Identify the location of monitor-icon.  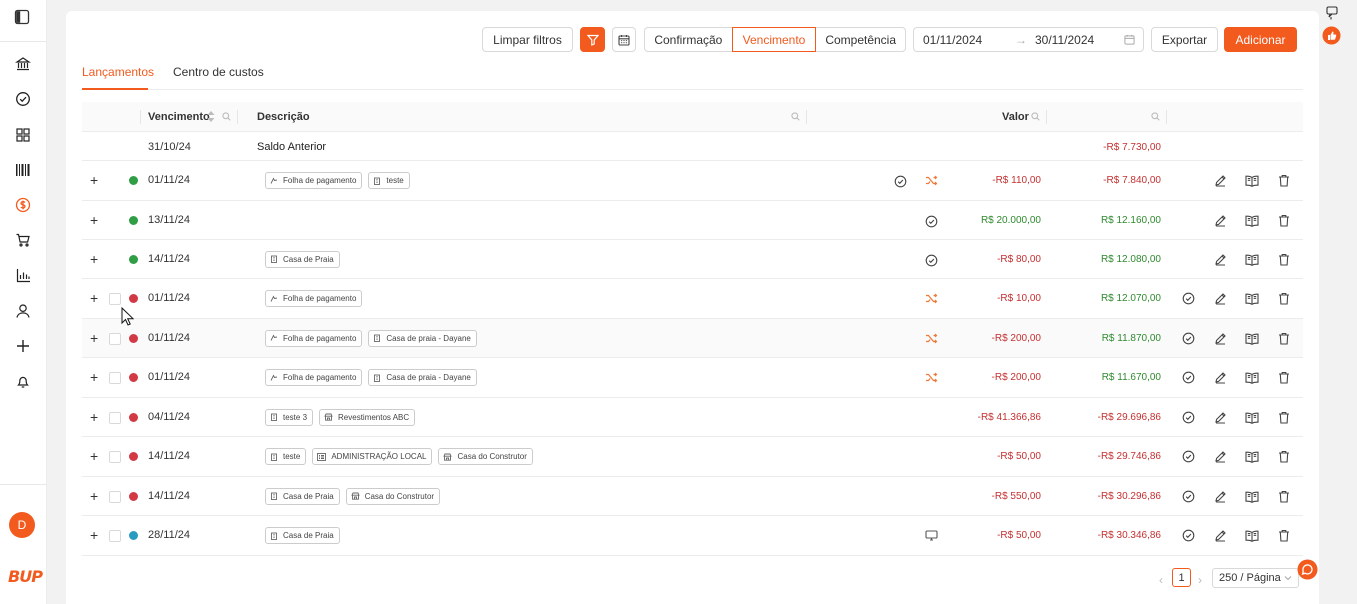
(931, 535).